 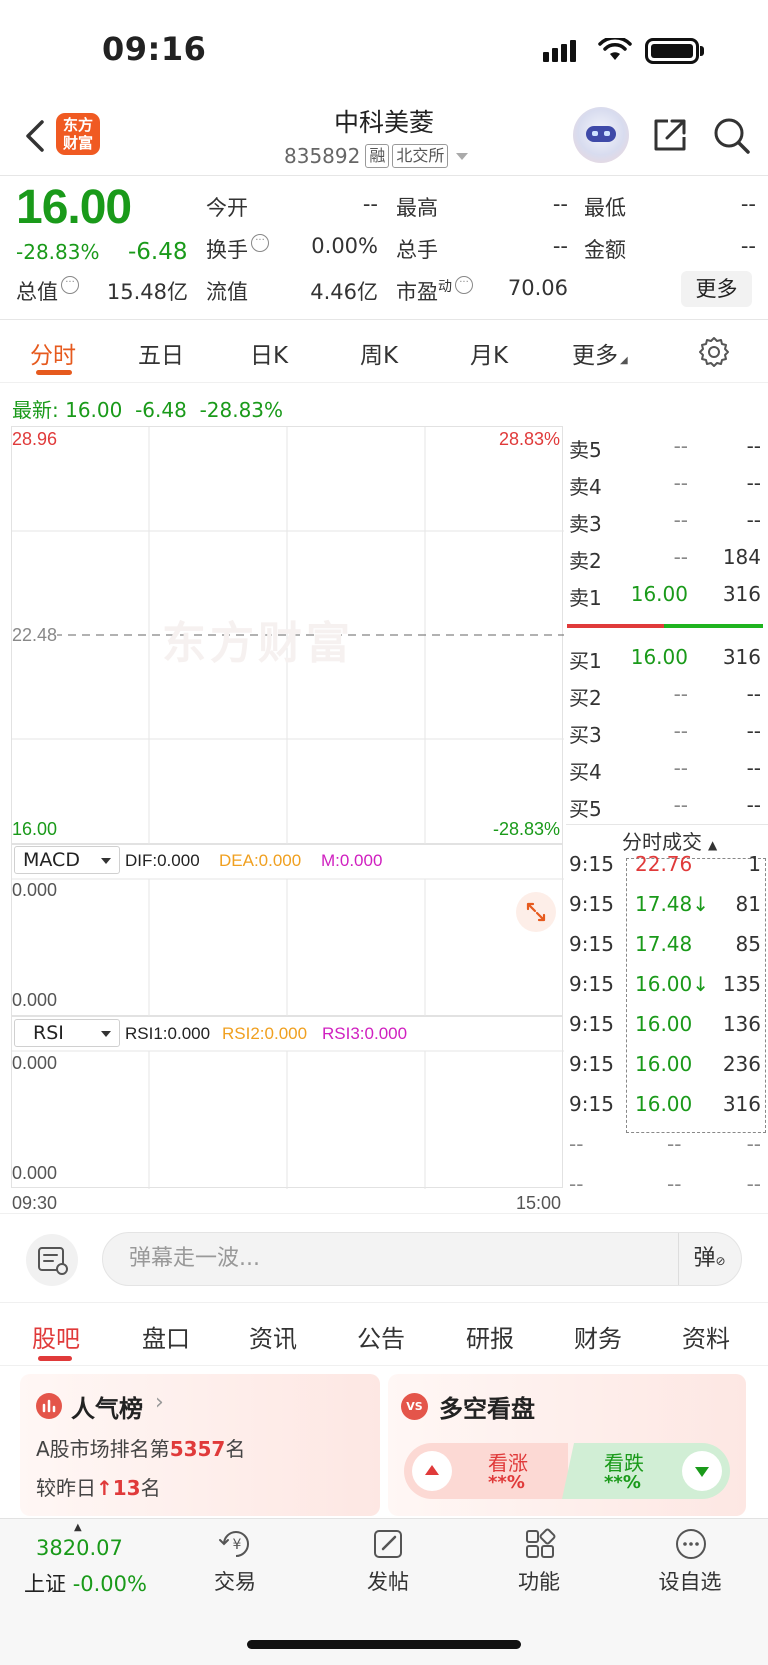 What do you see at coordinates (370, 204) in the screenshot?
I see `open-value: --` at bounding box center [370, 204].